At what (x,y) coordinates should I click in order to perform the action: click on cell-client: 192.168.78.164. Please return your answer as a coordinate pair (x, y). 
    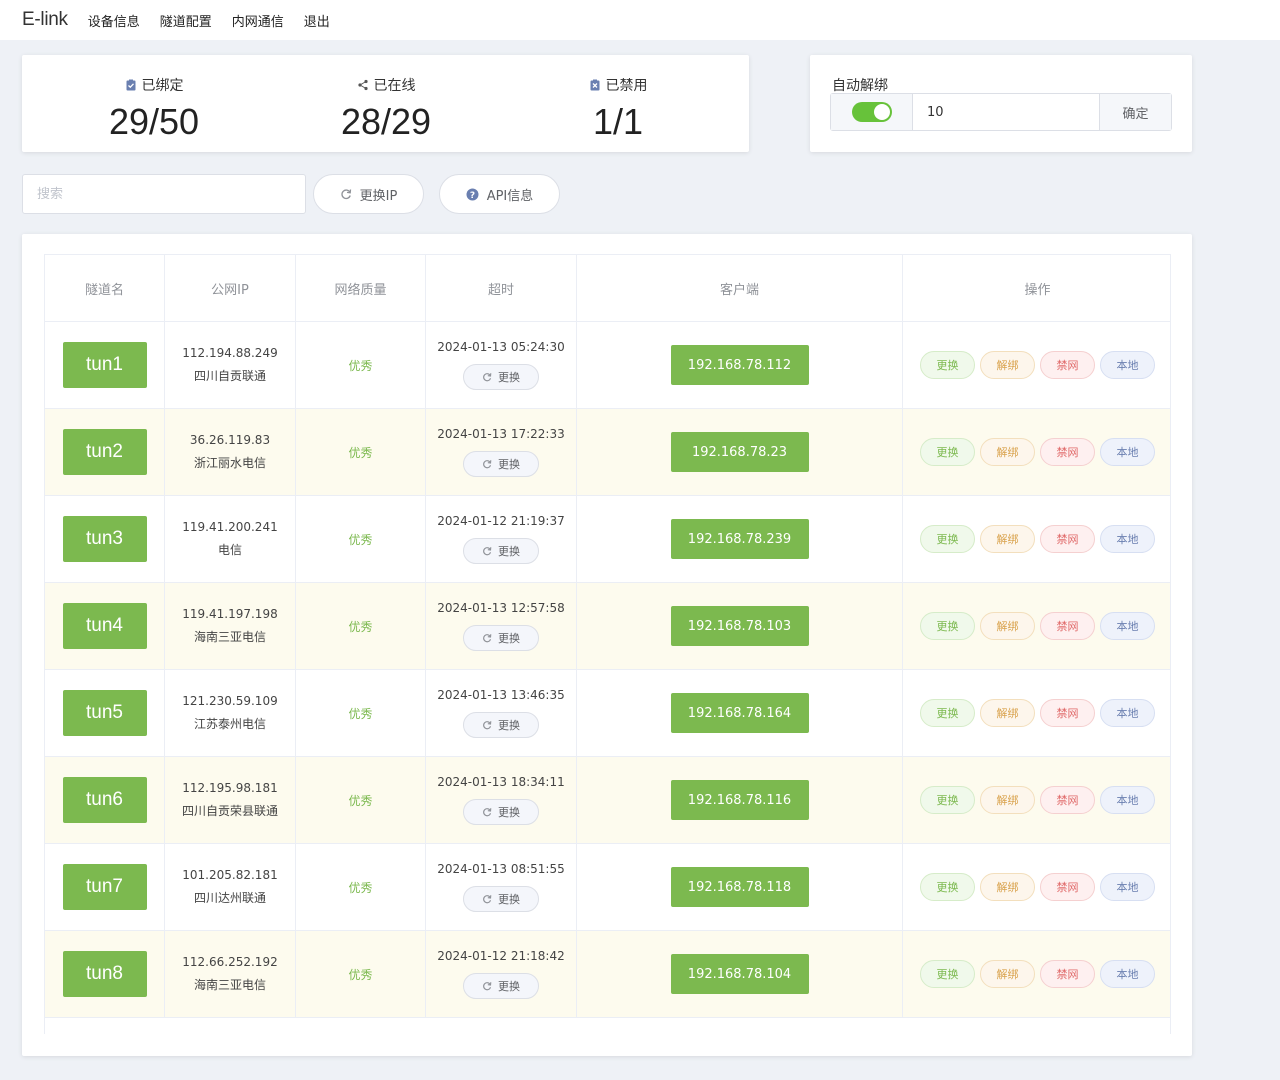
    Looking at the image, I should click on (740, 713).